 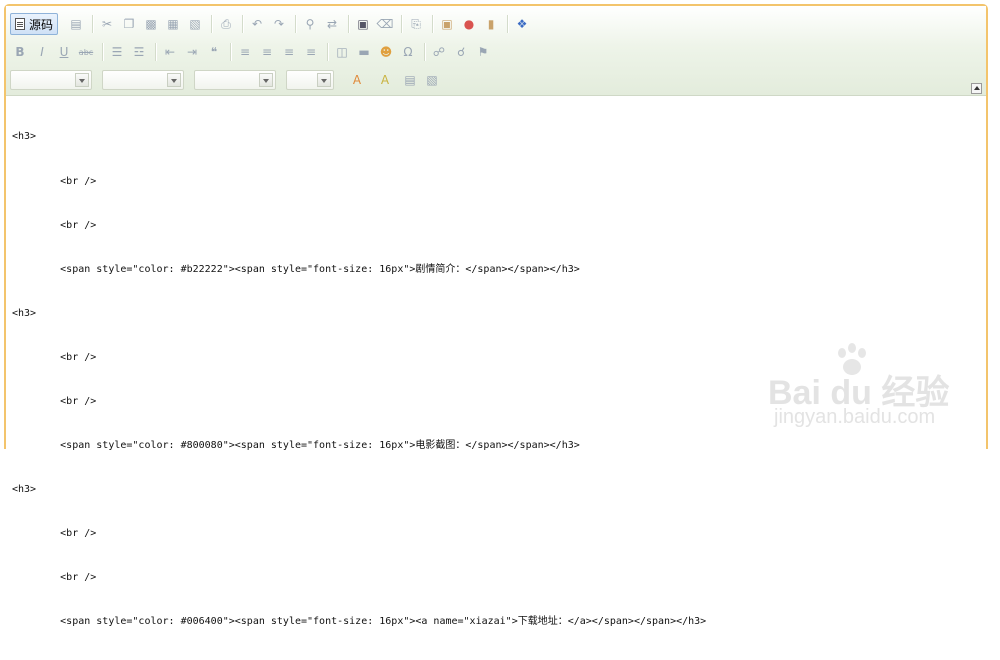 What do you see at coordinates (522, 24) in the screenshot?
I see `maximize-icon: ❖` at bounding box center [522, 24].